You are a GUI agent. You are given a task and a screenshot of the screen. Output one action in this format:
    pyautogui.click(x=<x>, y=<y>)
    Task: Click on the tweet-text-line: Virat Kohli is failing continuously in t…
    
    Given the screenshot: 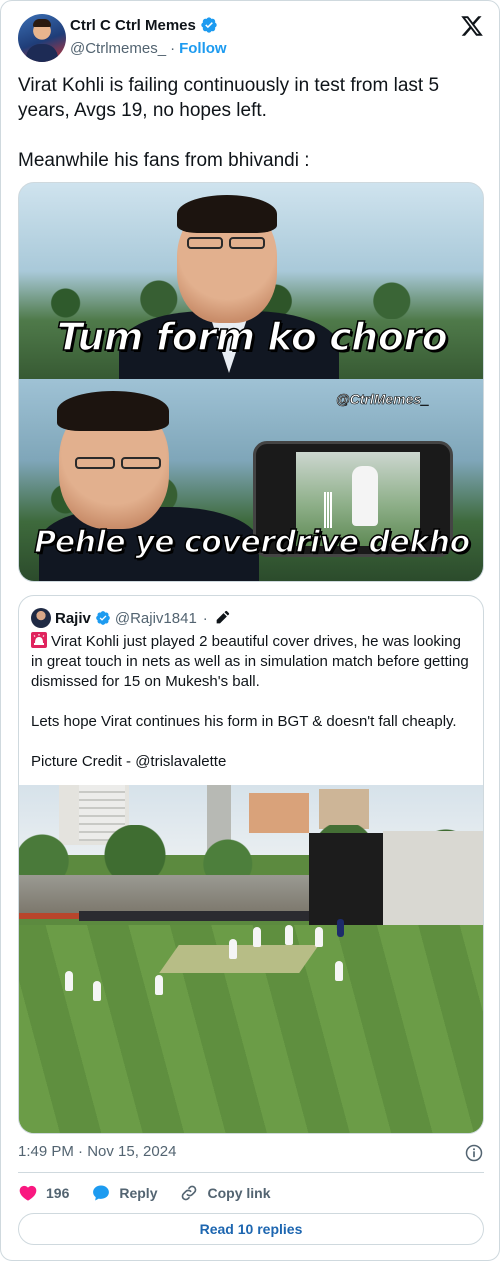 What is the action you would take?
    pyautogui.click(x=229, y=98)
    